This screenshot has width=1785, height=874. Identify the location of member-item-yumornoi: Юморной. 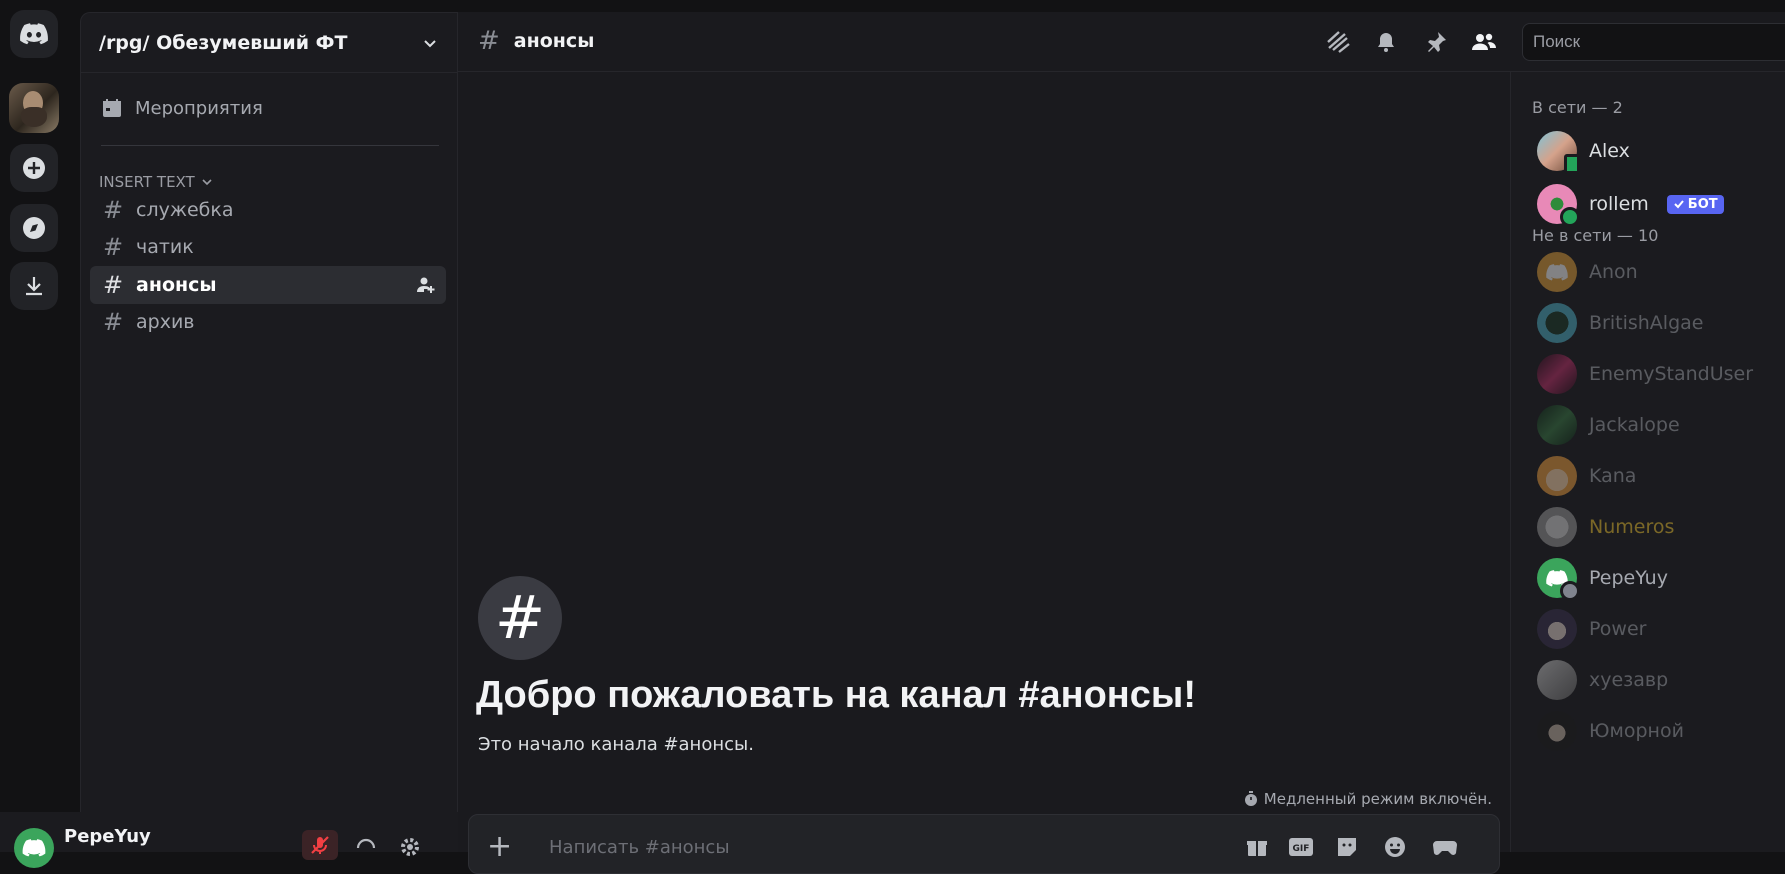
(1610, 731).